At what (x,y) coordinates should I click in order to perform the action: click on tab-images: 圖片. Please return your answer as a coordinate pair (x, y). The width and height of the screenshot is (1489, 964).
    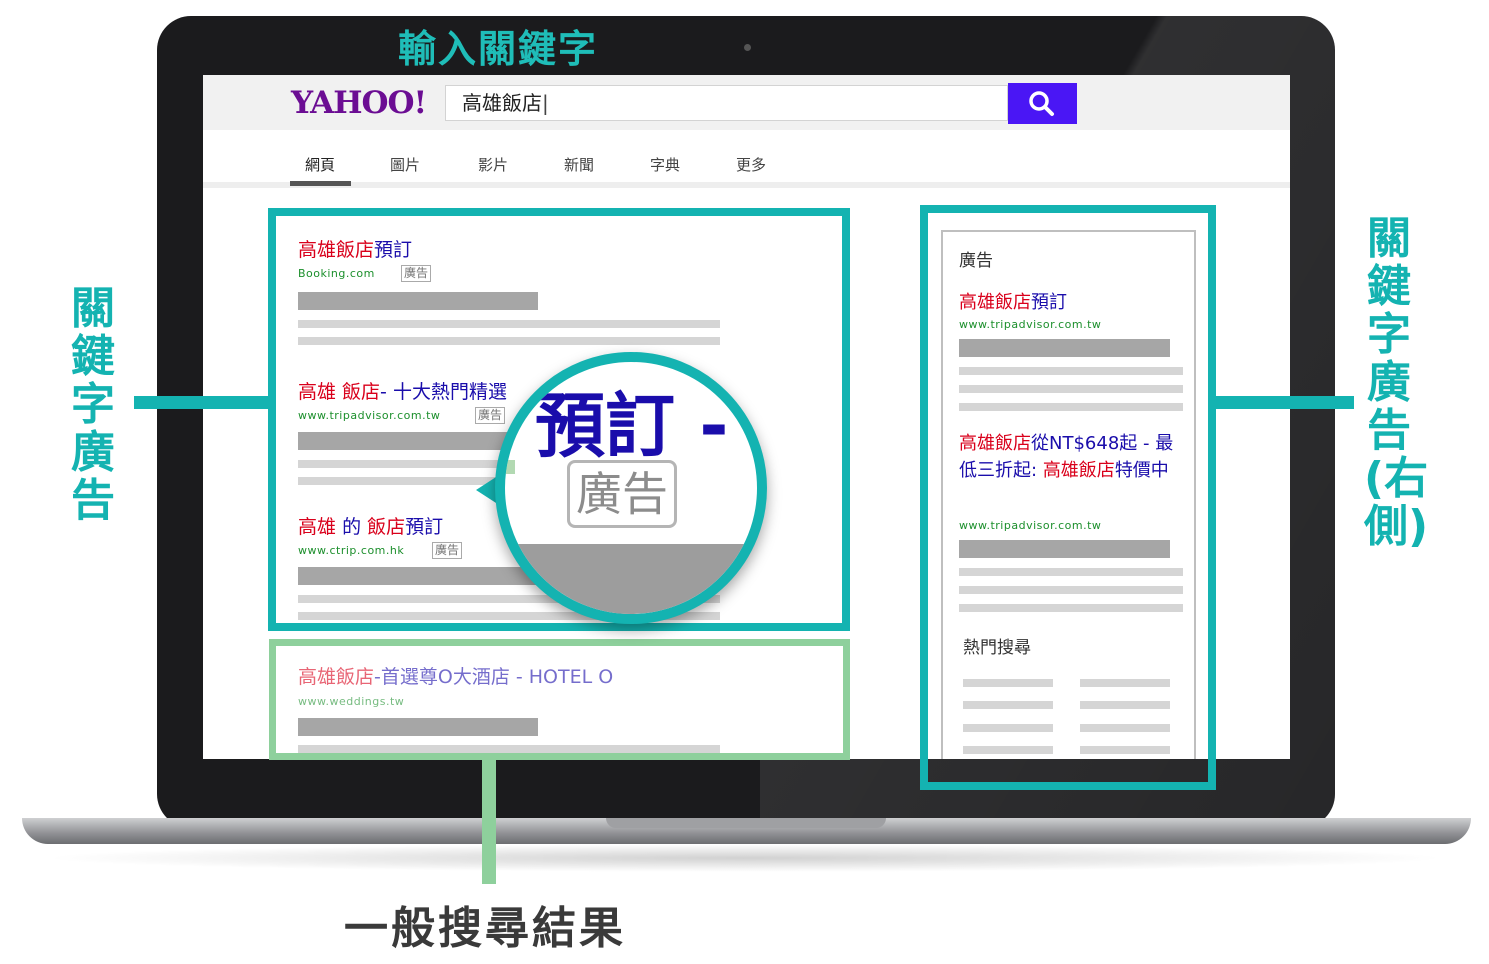
    Looking at the image, I should click on (405, 164).